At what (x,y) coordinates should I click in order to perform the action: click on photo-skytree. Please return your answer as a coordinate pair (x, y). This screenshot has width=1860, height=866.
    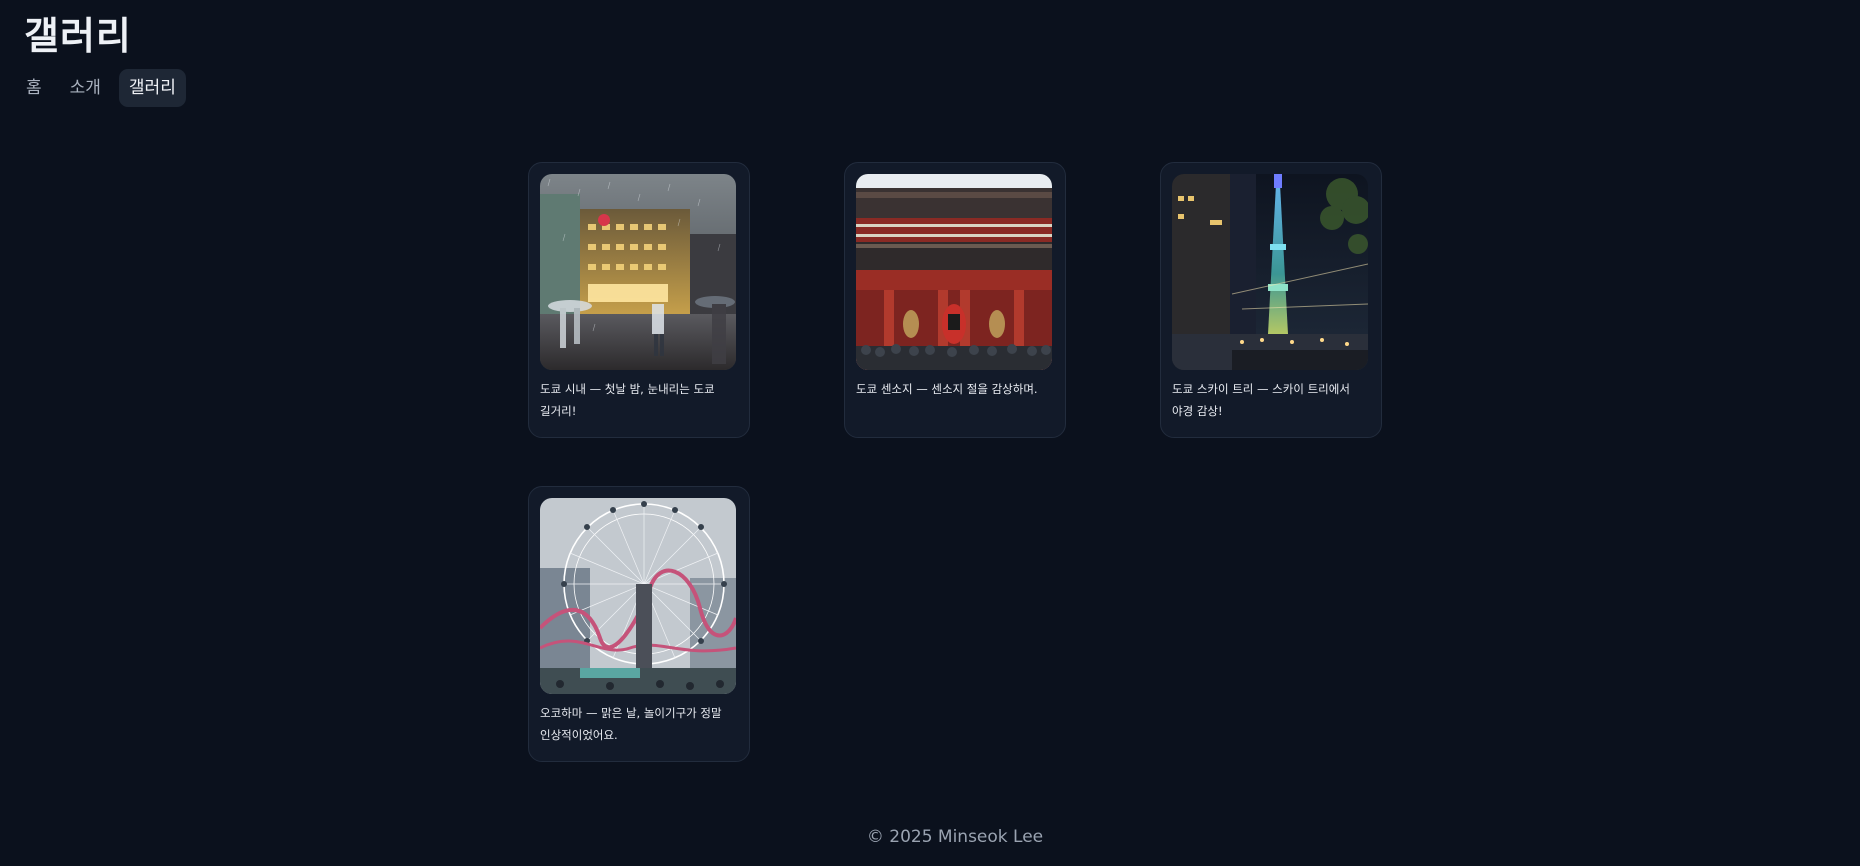
    Looking at the image, I should click on (1270, 272).